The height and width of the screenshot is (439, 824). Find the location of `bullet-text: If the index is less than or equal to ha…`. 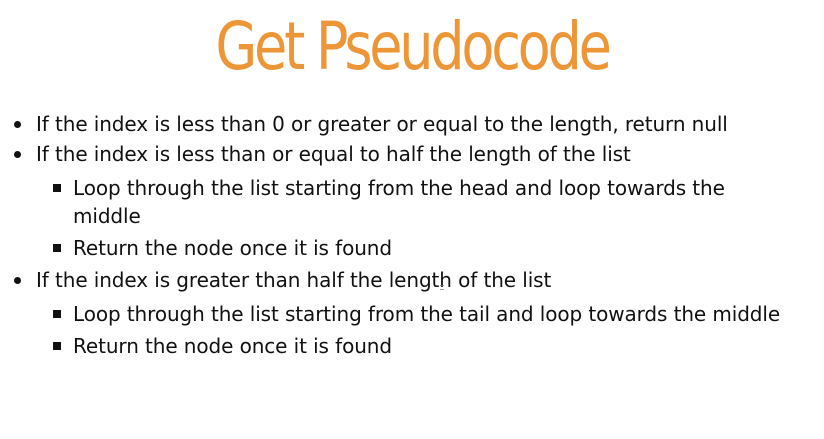

bullet-text: If the index is less than or equal to ha… is located at coordinates (333, 154).